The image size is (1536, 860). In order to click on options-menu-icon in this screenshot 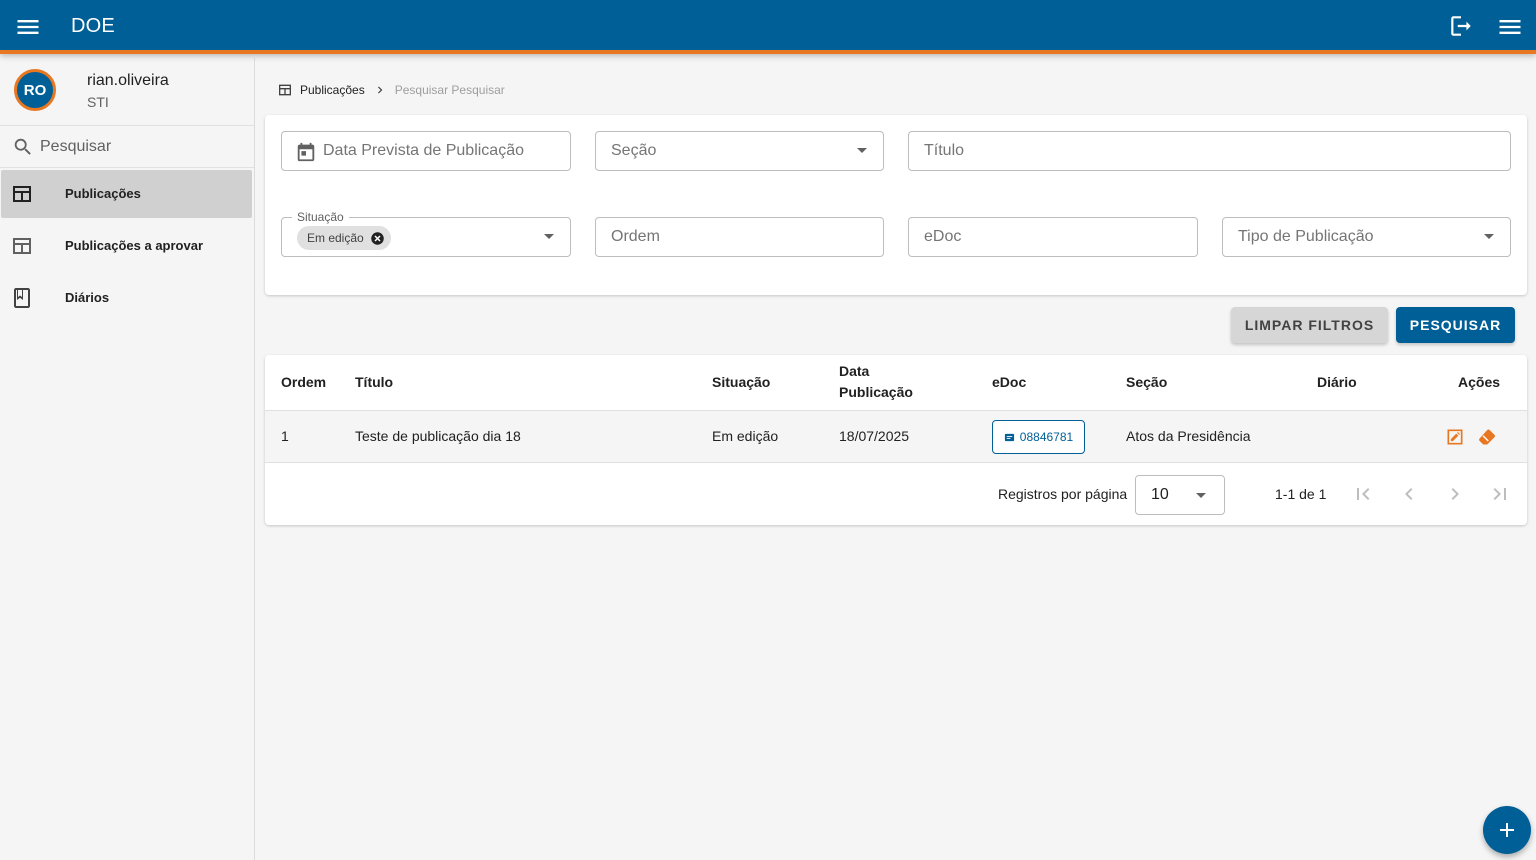, I will do `click(1510, 27)`.